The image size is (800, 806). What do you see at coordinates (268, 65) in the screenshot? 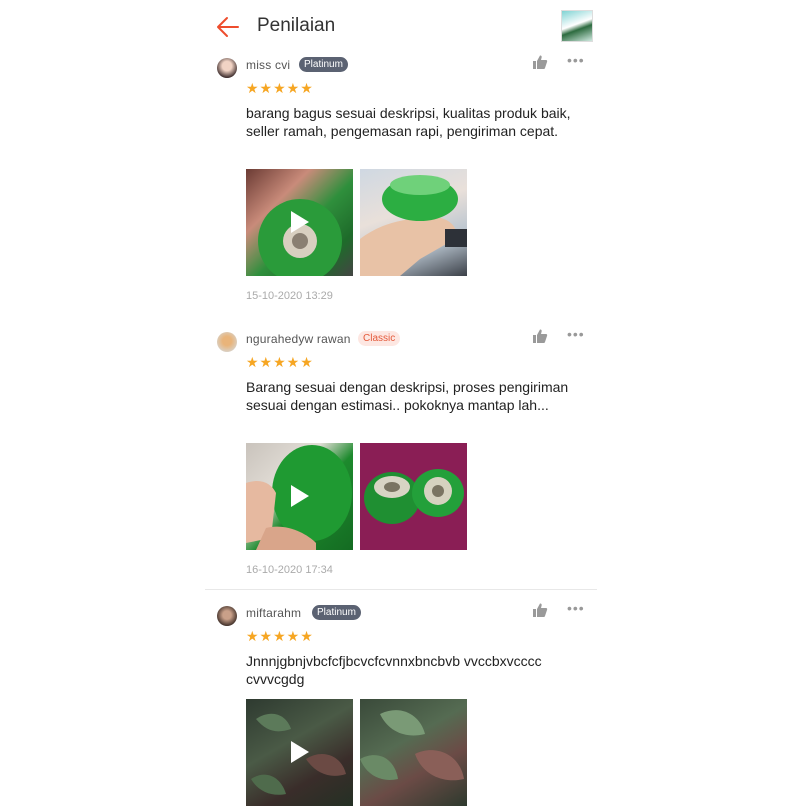
I see `username: miss cvi` at bounding box center [268, 65].